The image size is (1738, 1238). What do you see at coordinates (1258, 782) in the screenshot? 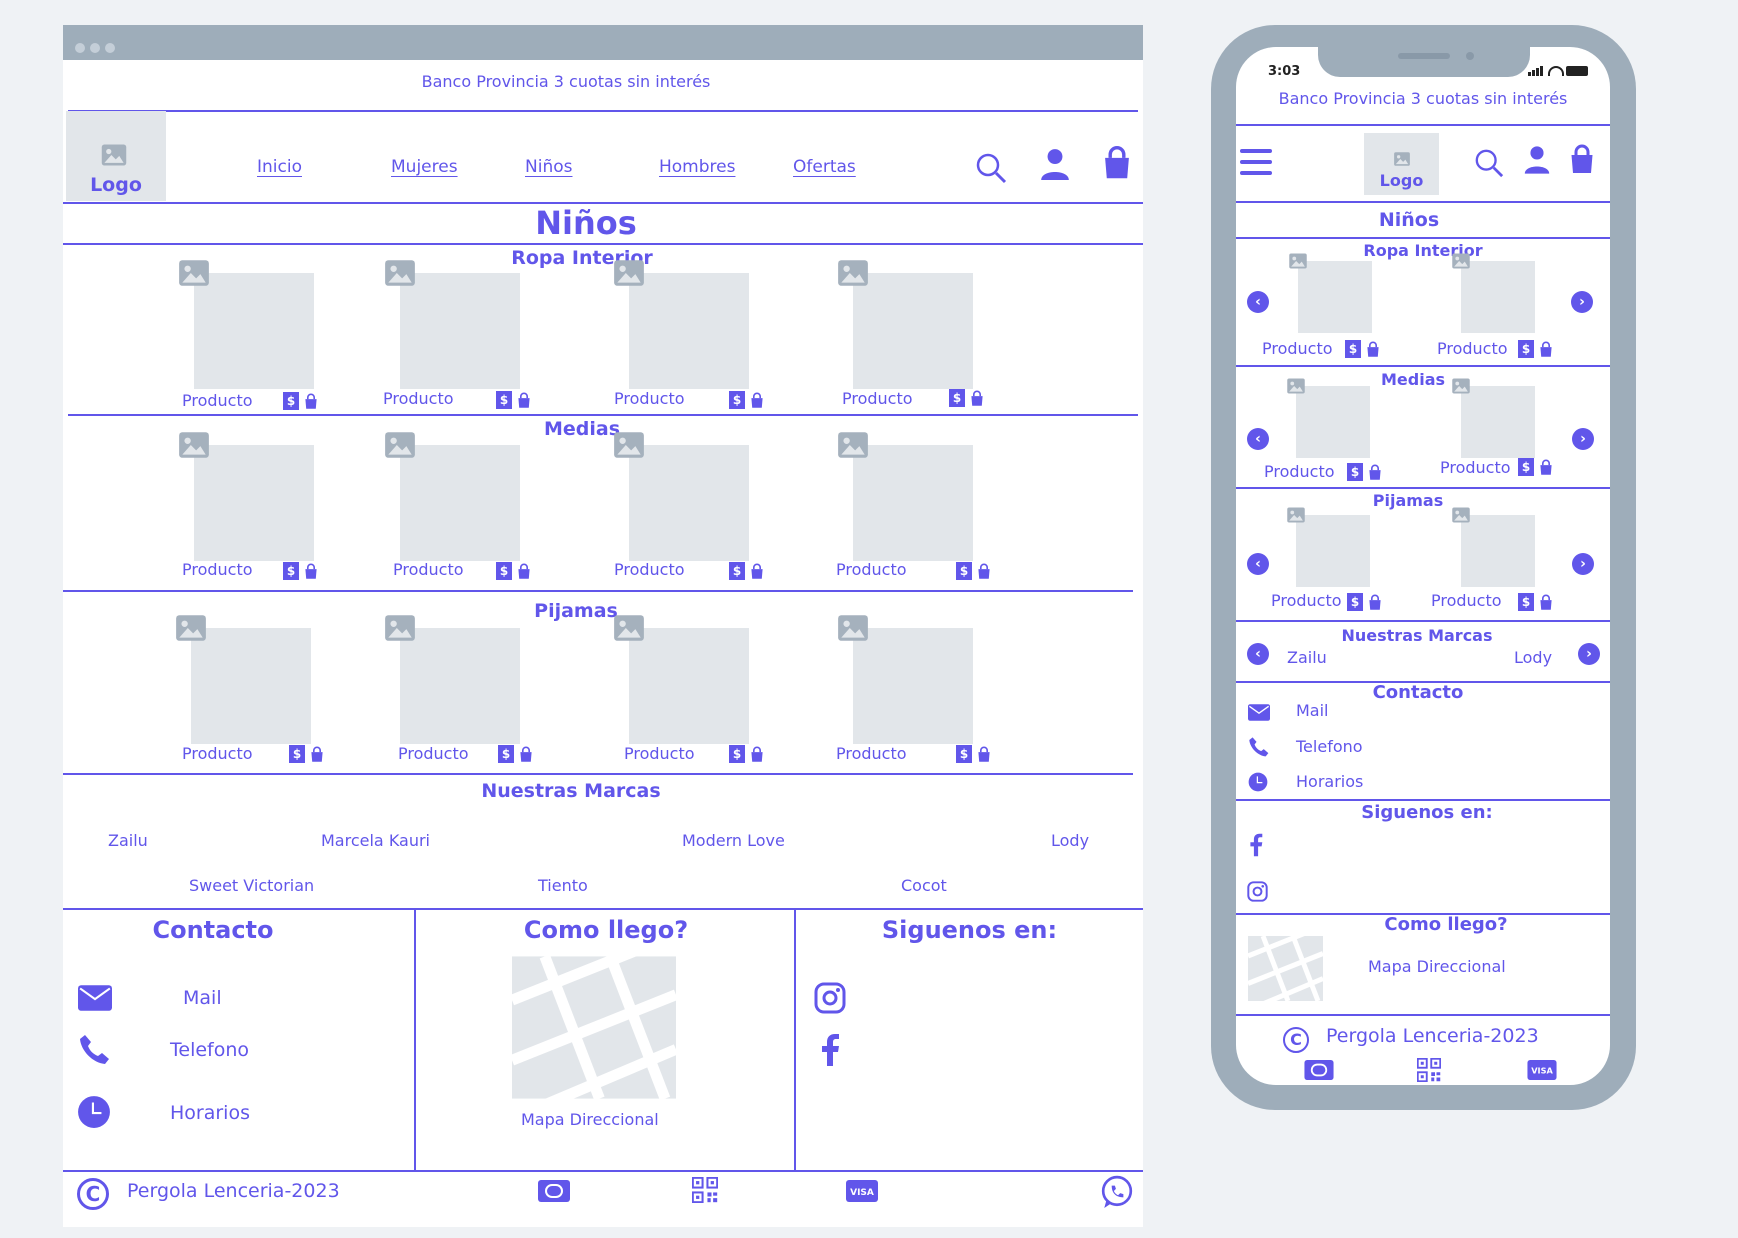
I see `clock-icon` at bounding box center [1258, 782].